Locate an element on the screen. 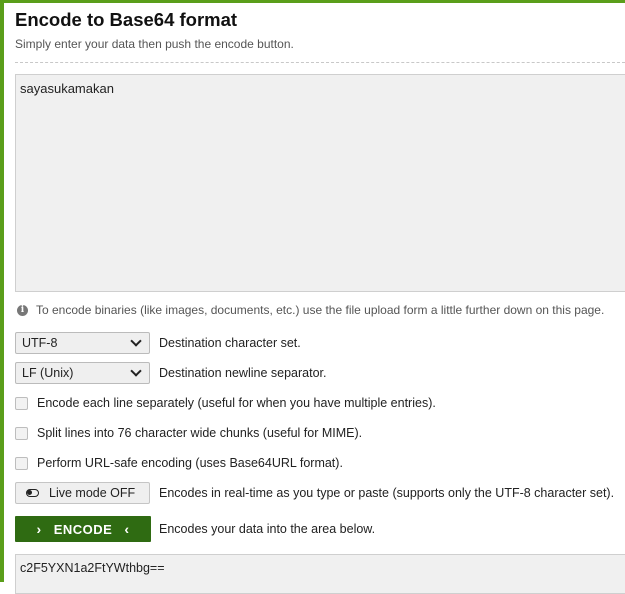 The image size is (625, 594). split-lines-checkbox is located at coordinates (21, 433).